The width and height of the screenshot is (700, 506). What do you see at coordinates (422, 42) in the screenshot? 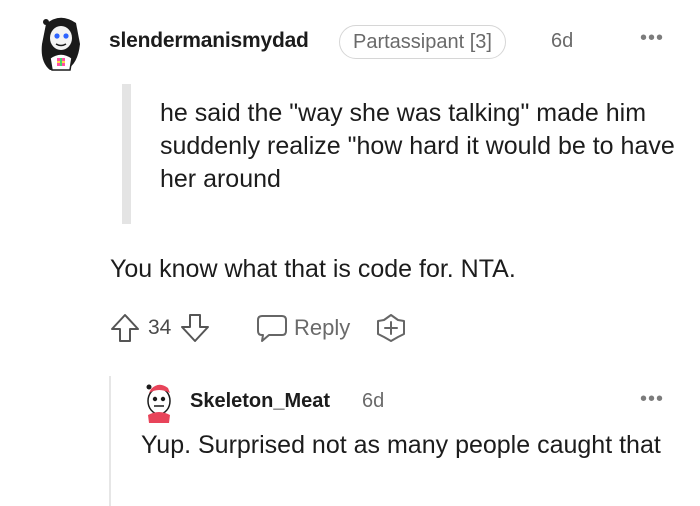
I see `user-flair: Partassipant [3]` at bounding box center [422, 42].